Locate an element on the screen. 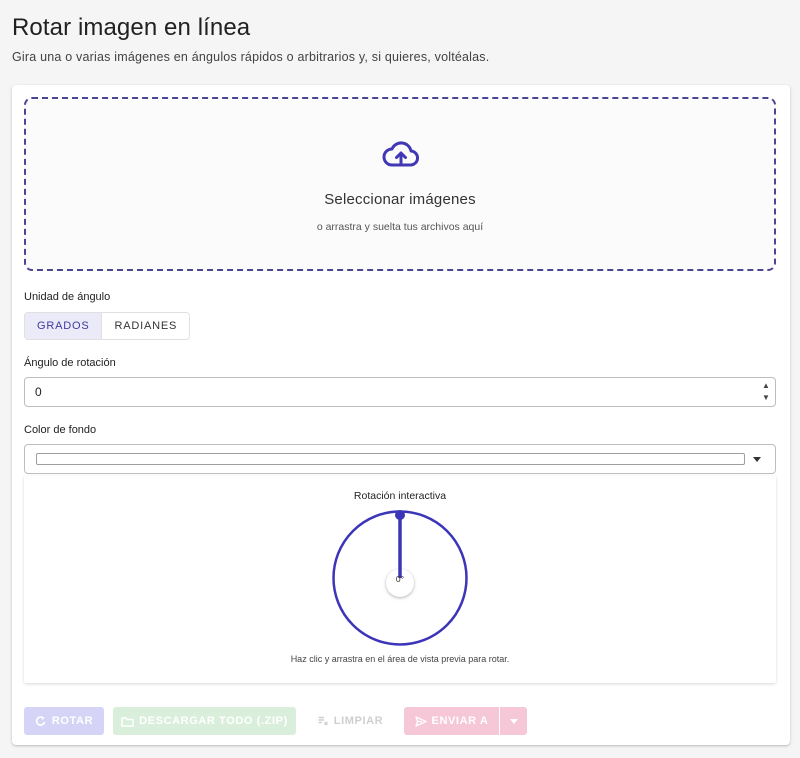 This screenshot has height=758, width=800. download-zip-label: DESCARGAR TODO (.ZIP) is located at coordinates (213, 721).